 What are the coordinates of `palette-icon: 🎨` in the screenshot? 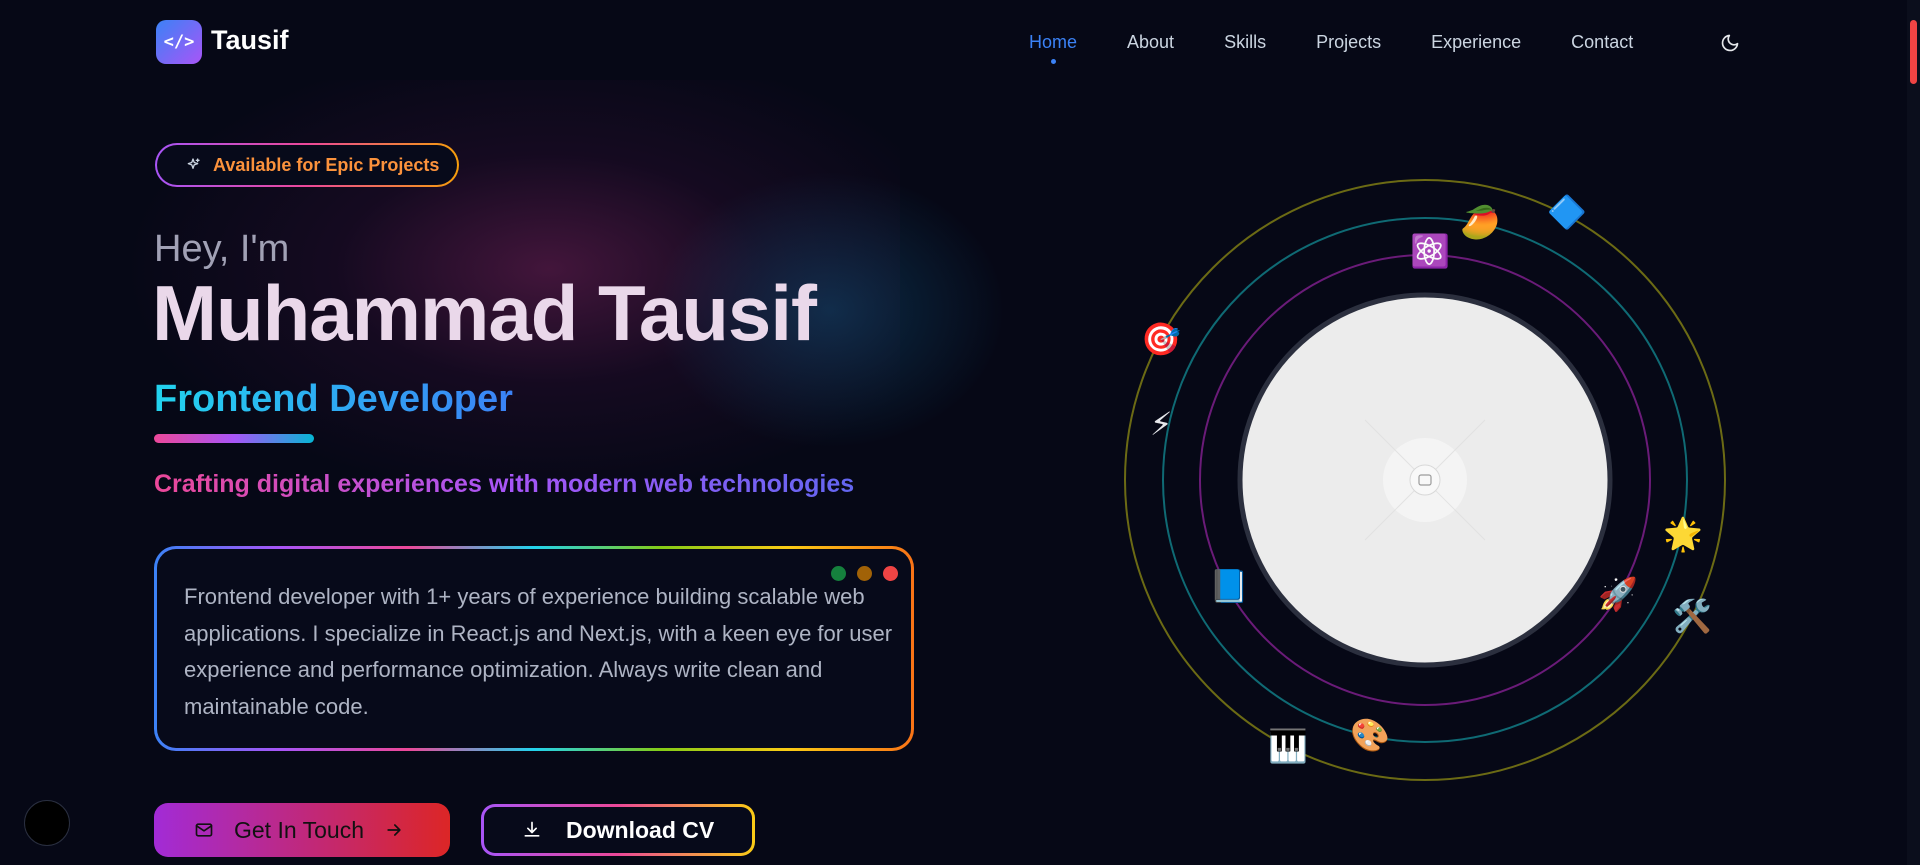 It's located at (1370, 735).